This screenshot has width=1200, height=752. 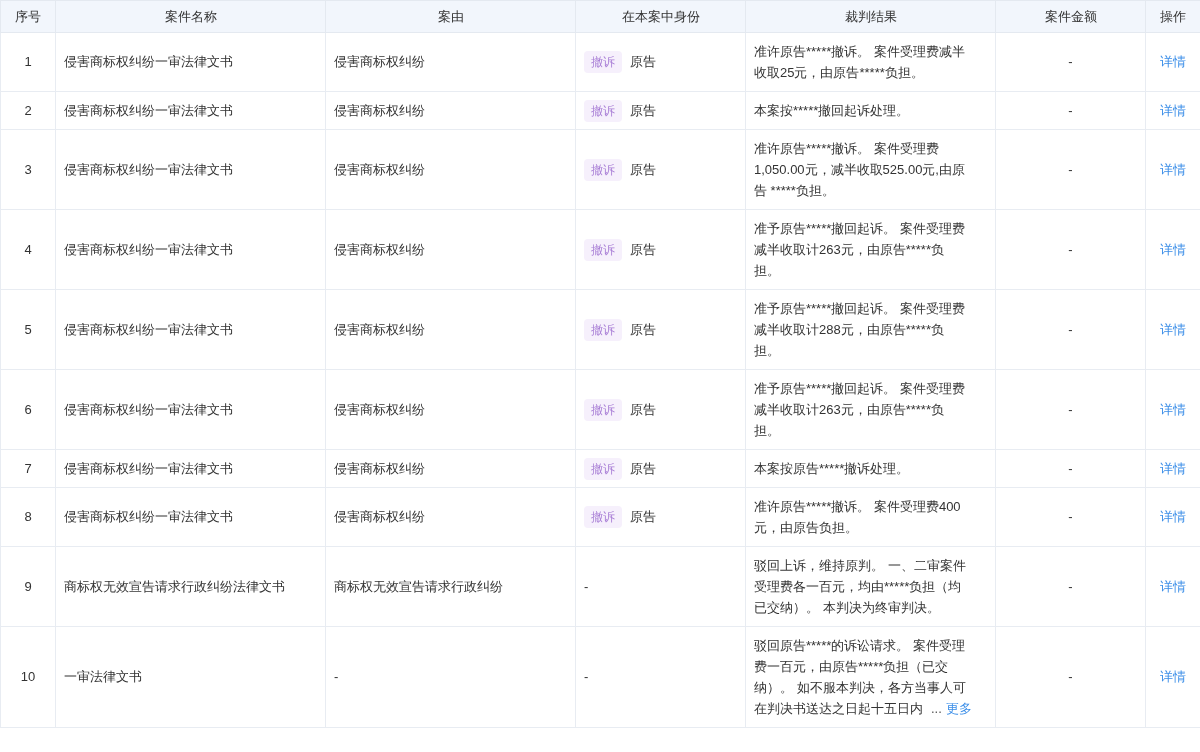 I want to click on judgment-text: 告 *****负担。, so click(x=794, y=191).